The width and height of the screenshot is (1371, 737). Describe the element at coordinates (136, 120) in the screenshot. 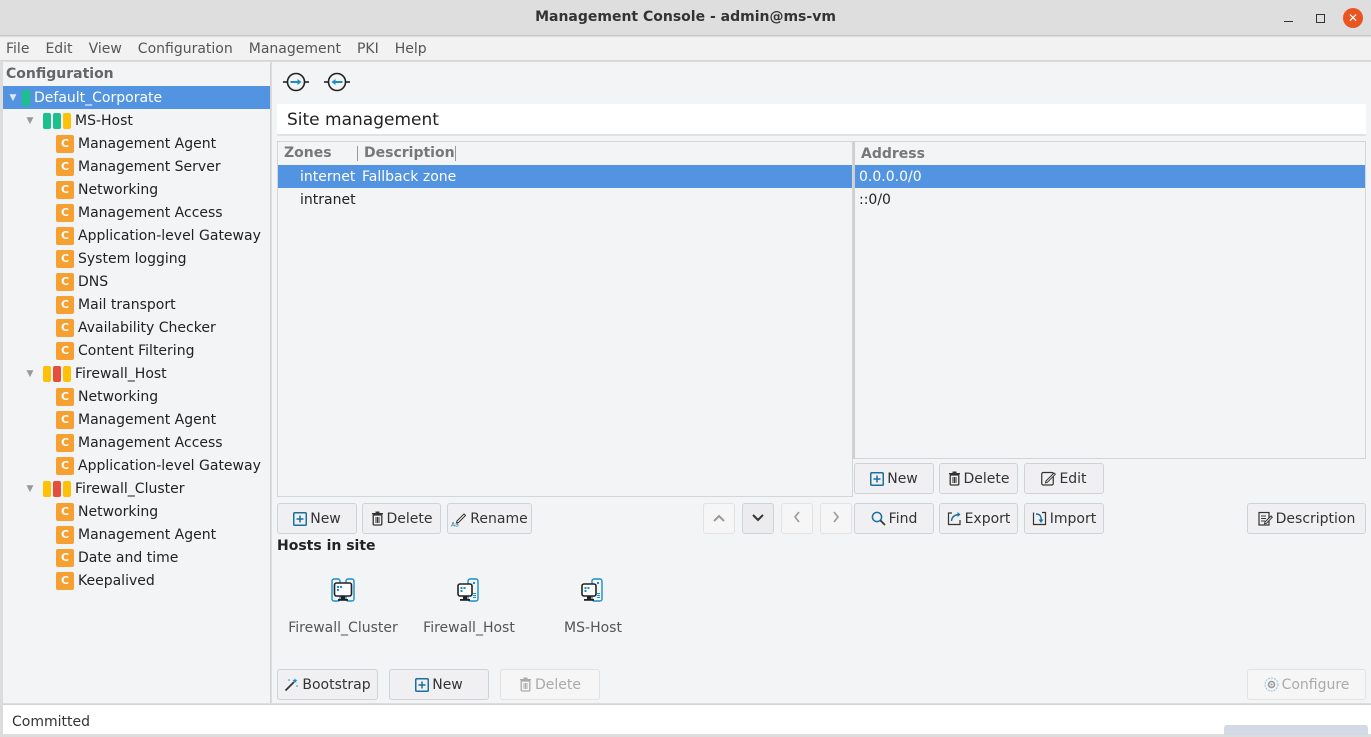

I see `tree-node-host: ▼ MS-Host` at that location.